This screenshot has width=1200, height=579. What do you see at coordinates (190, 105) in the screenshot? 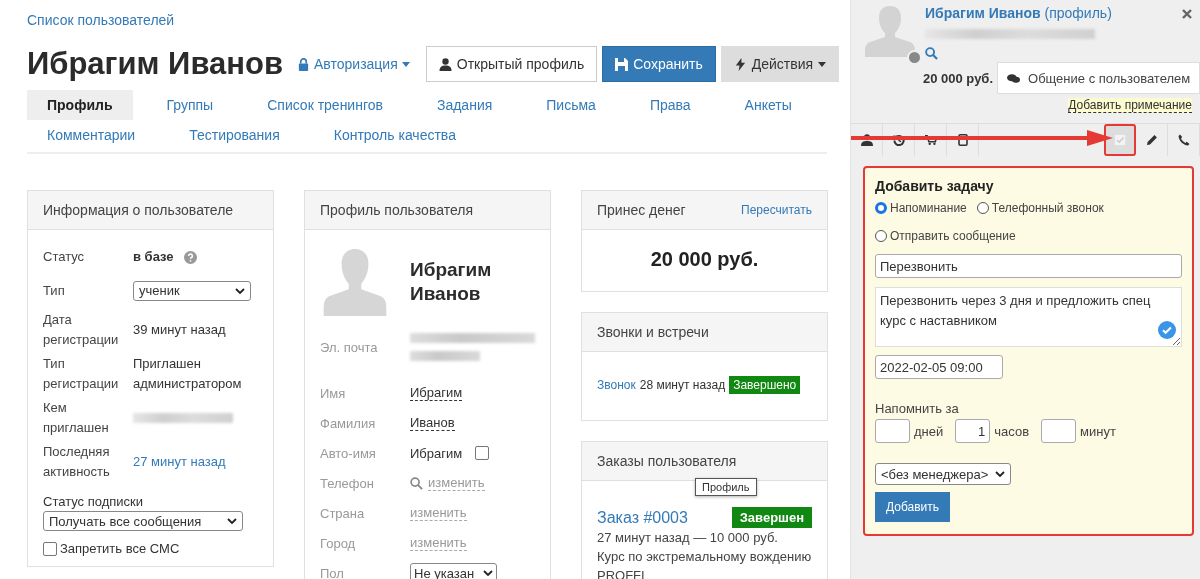
I see `tab: Группы` at bounding box center [190, 105].